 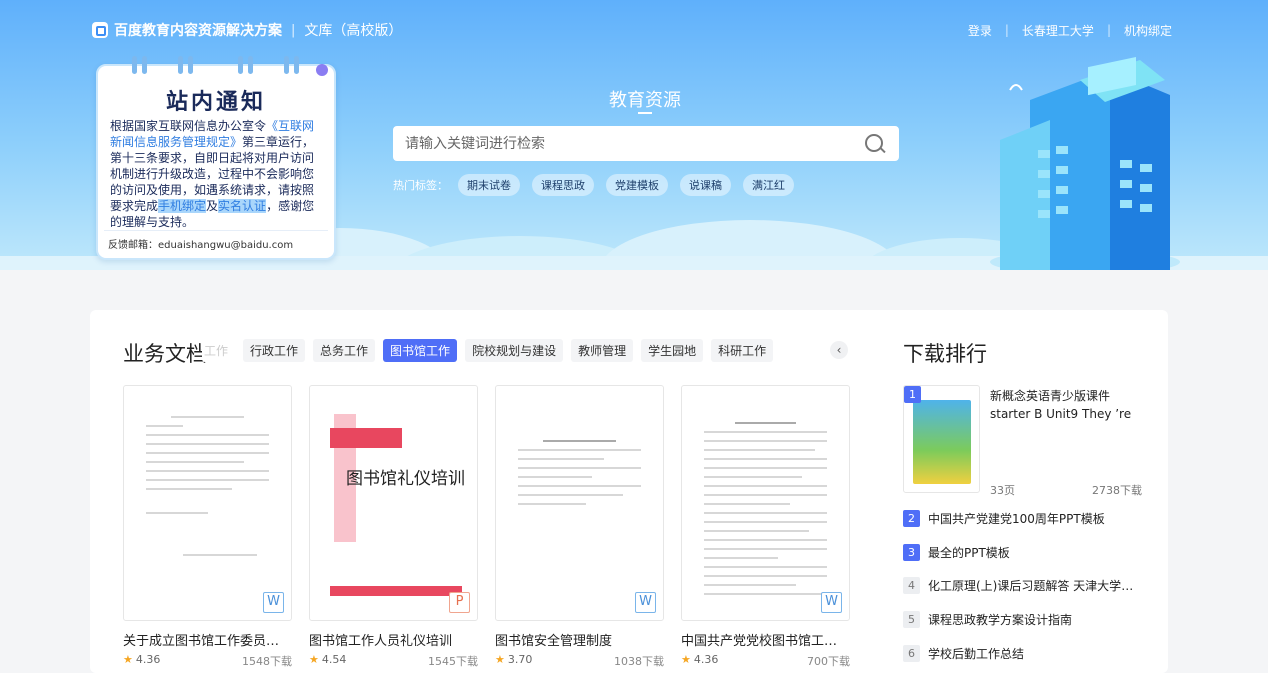 I want to click on rank-badge: 6, so click(x=911, y=653).